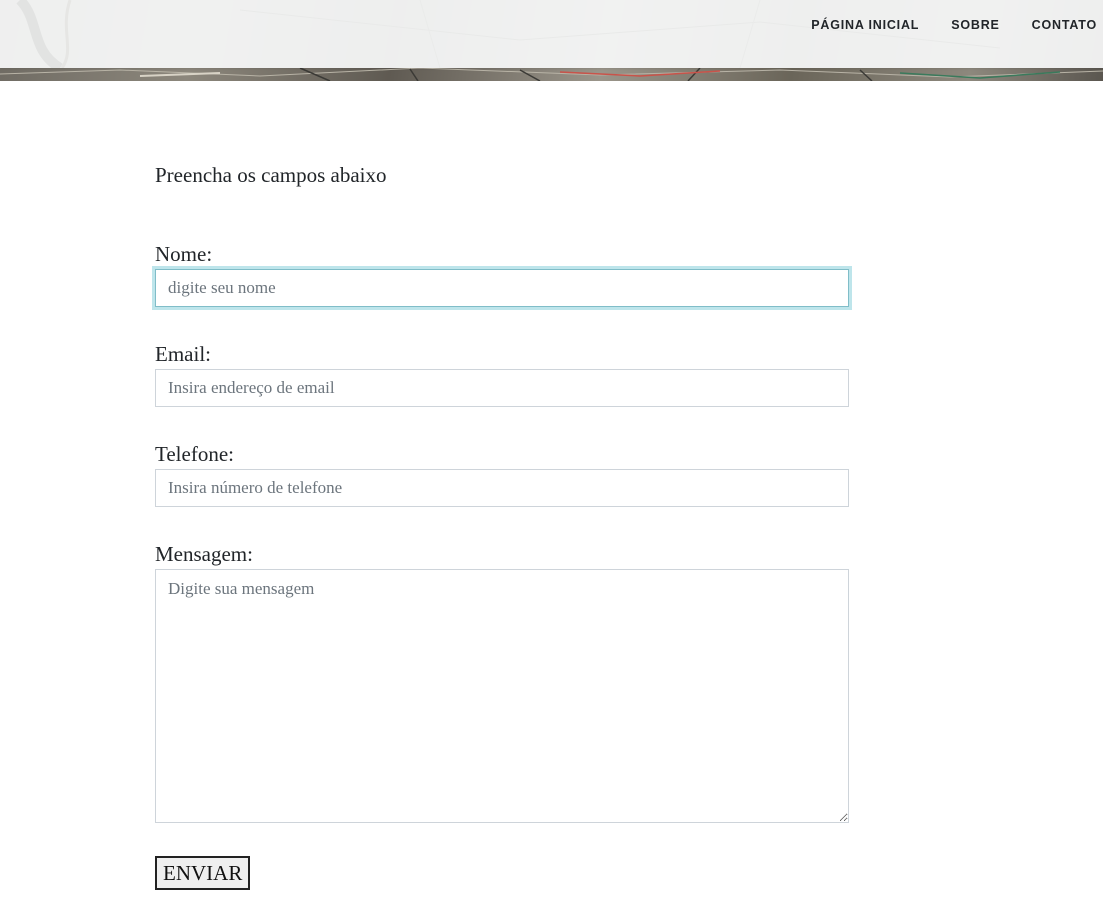  I want to click on enviar-button: ENVIAR, so click(203, 873).